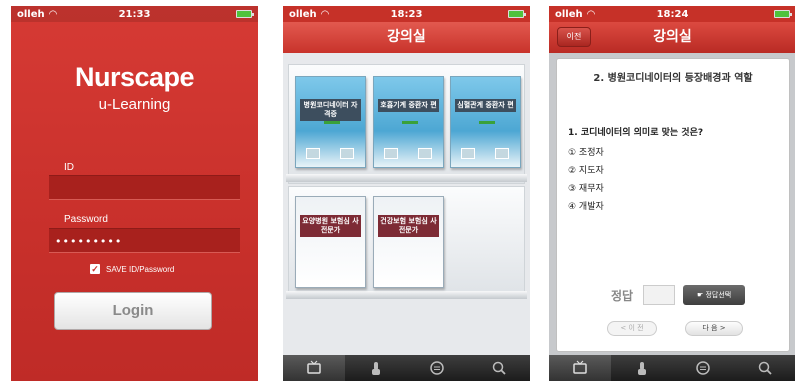  I want to click on course-title: 호흡기계 중환자 편, so click(408, 105).